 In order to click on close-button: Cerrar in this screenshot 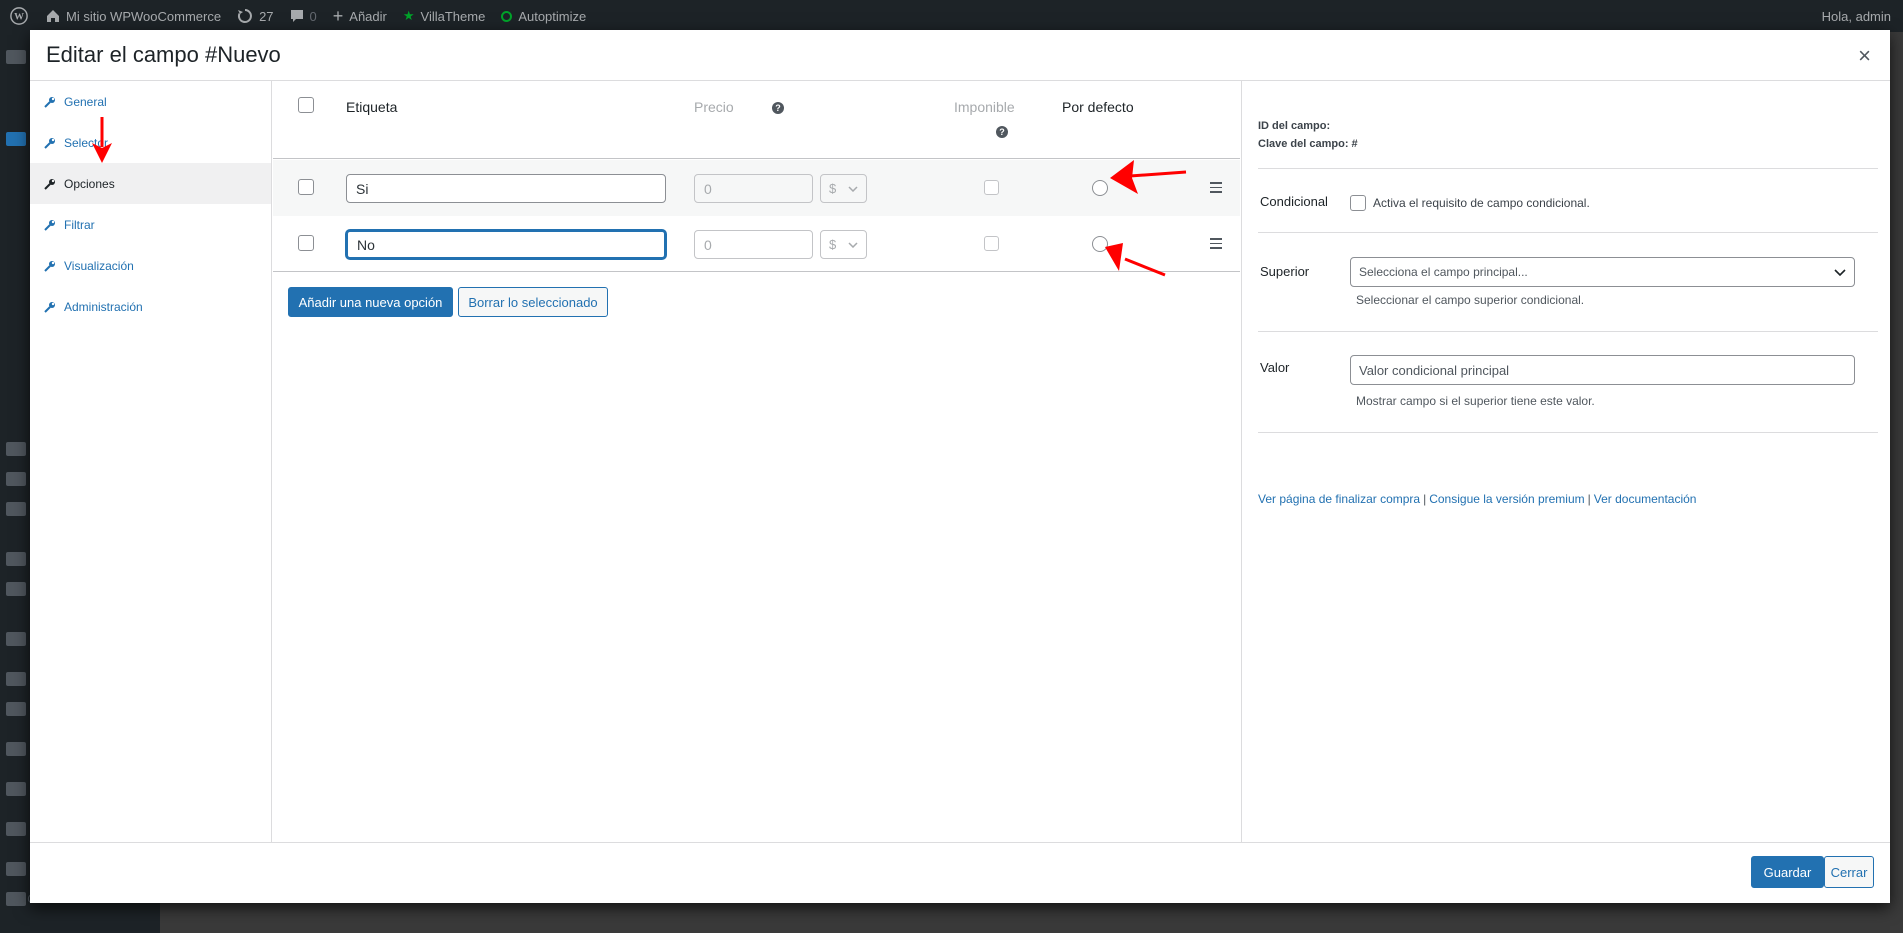, I will do `click(1849, 872)`.